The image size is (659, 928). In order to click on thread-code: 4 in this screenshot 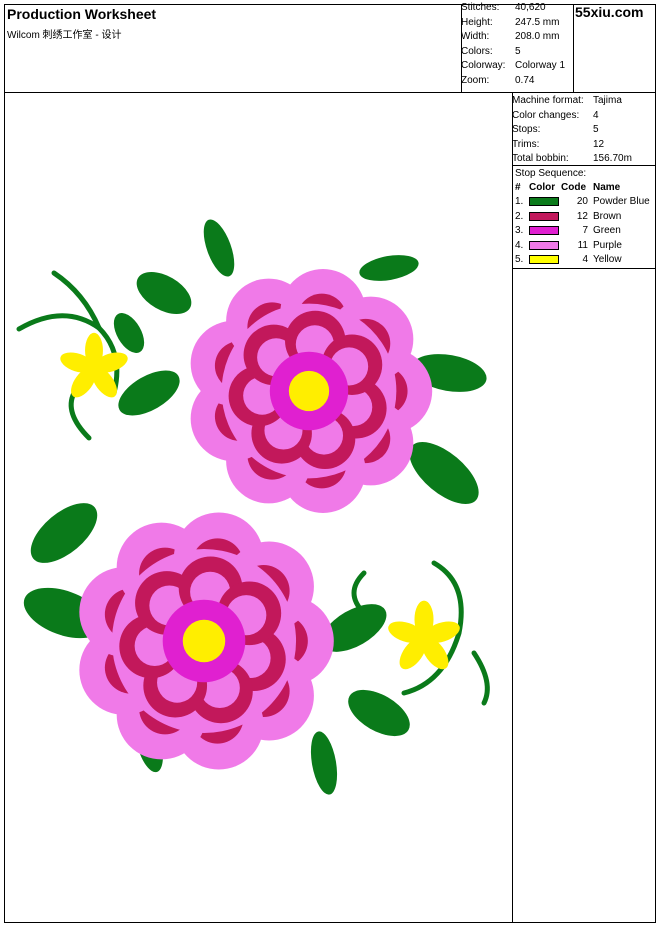, I will do `click(585, 260)`.